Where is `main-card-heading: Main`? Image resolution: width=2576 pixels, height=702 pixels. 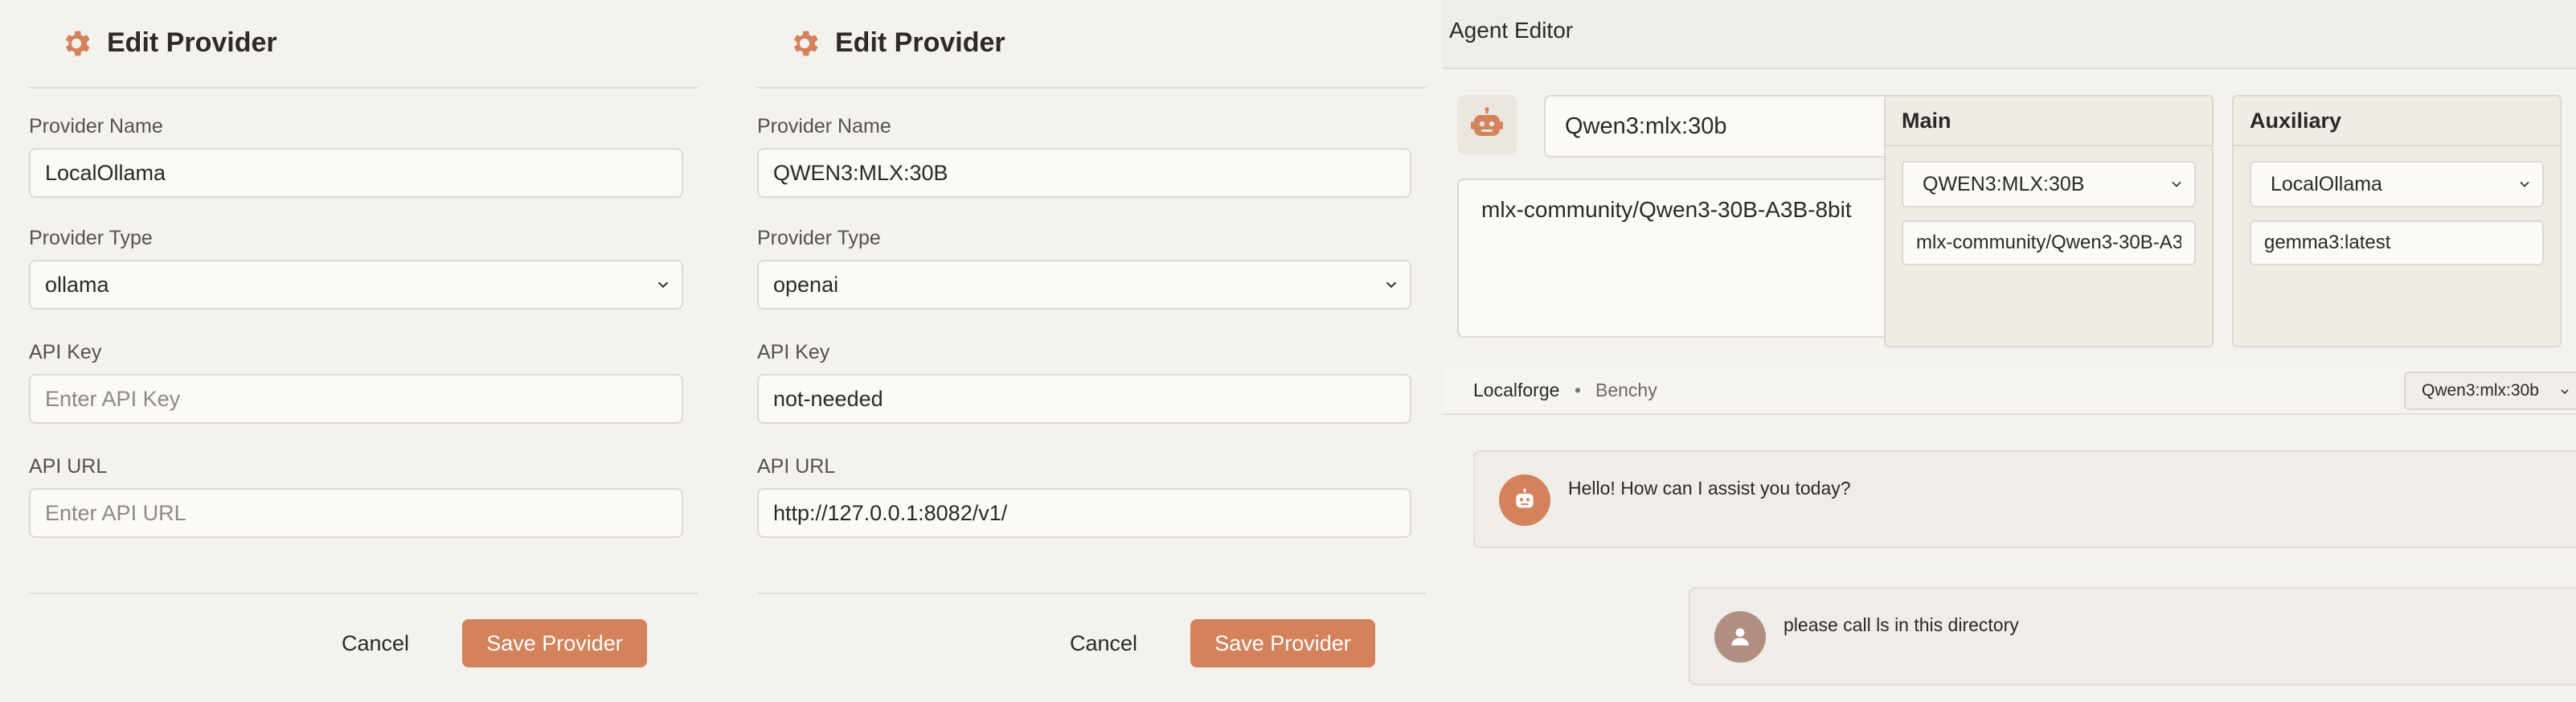 main-card-heading: Main is located at coordinates (2049, 121).